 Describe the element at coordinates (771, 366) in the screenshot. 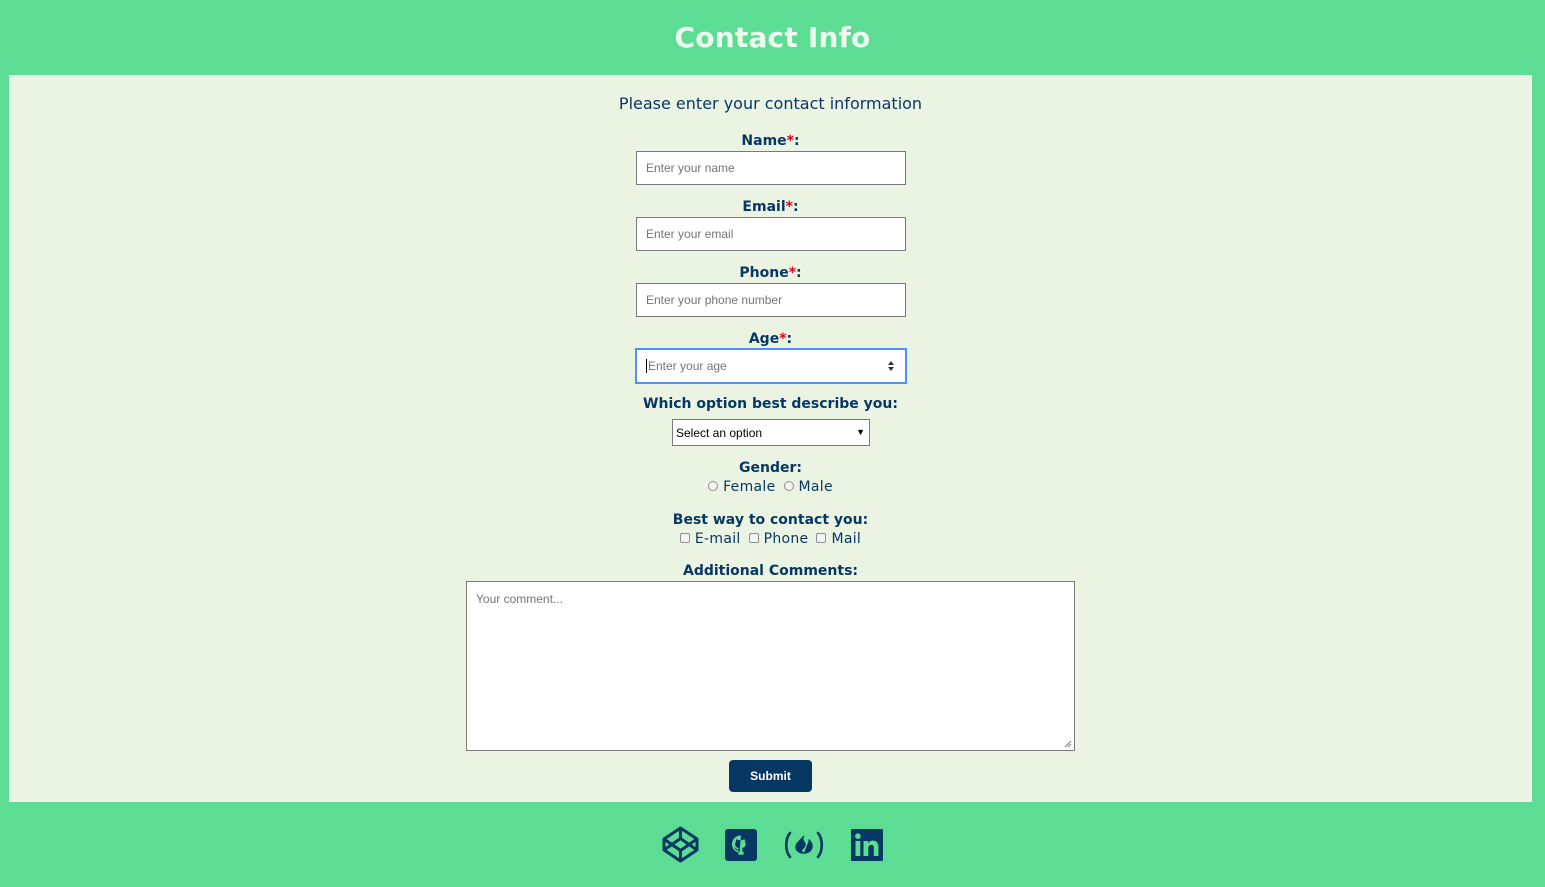

I see `age-input: Enter your age` at that location.